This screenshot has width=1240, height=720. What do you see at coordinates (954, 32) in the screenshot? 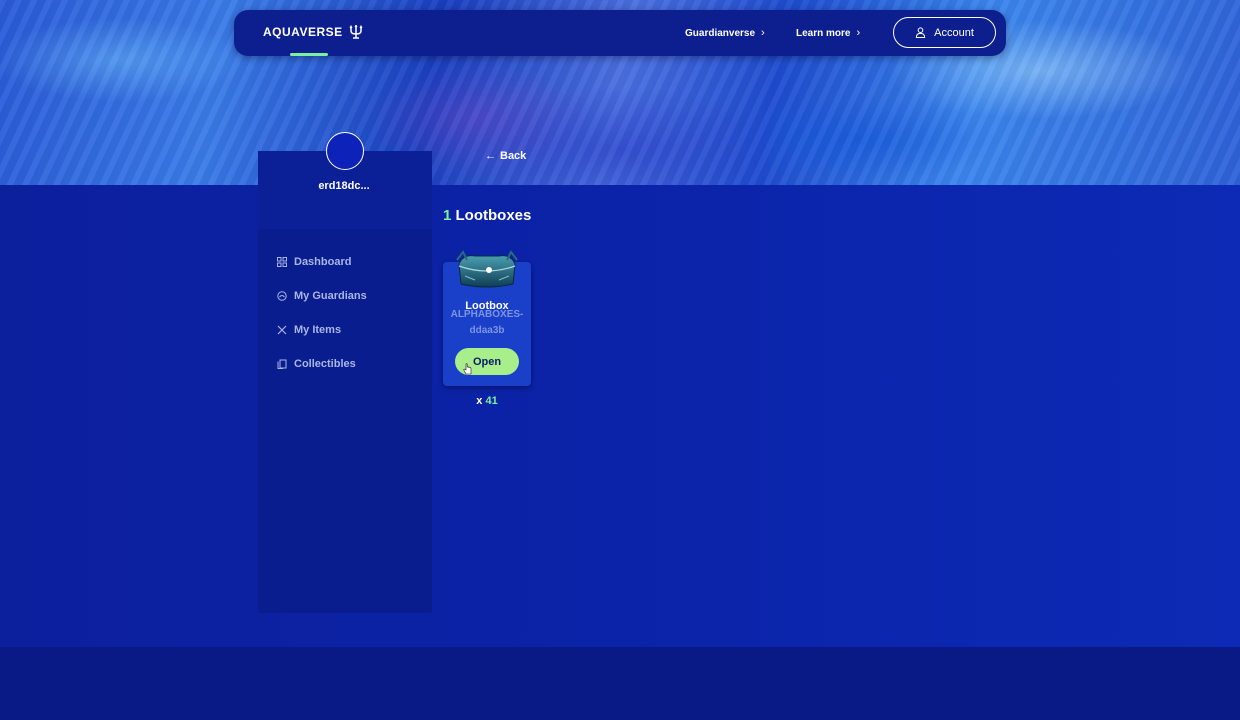
I see `account-label: Account` at bounding box center [954, 32].